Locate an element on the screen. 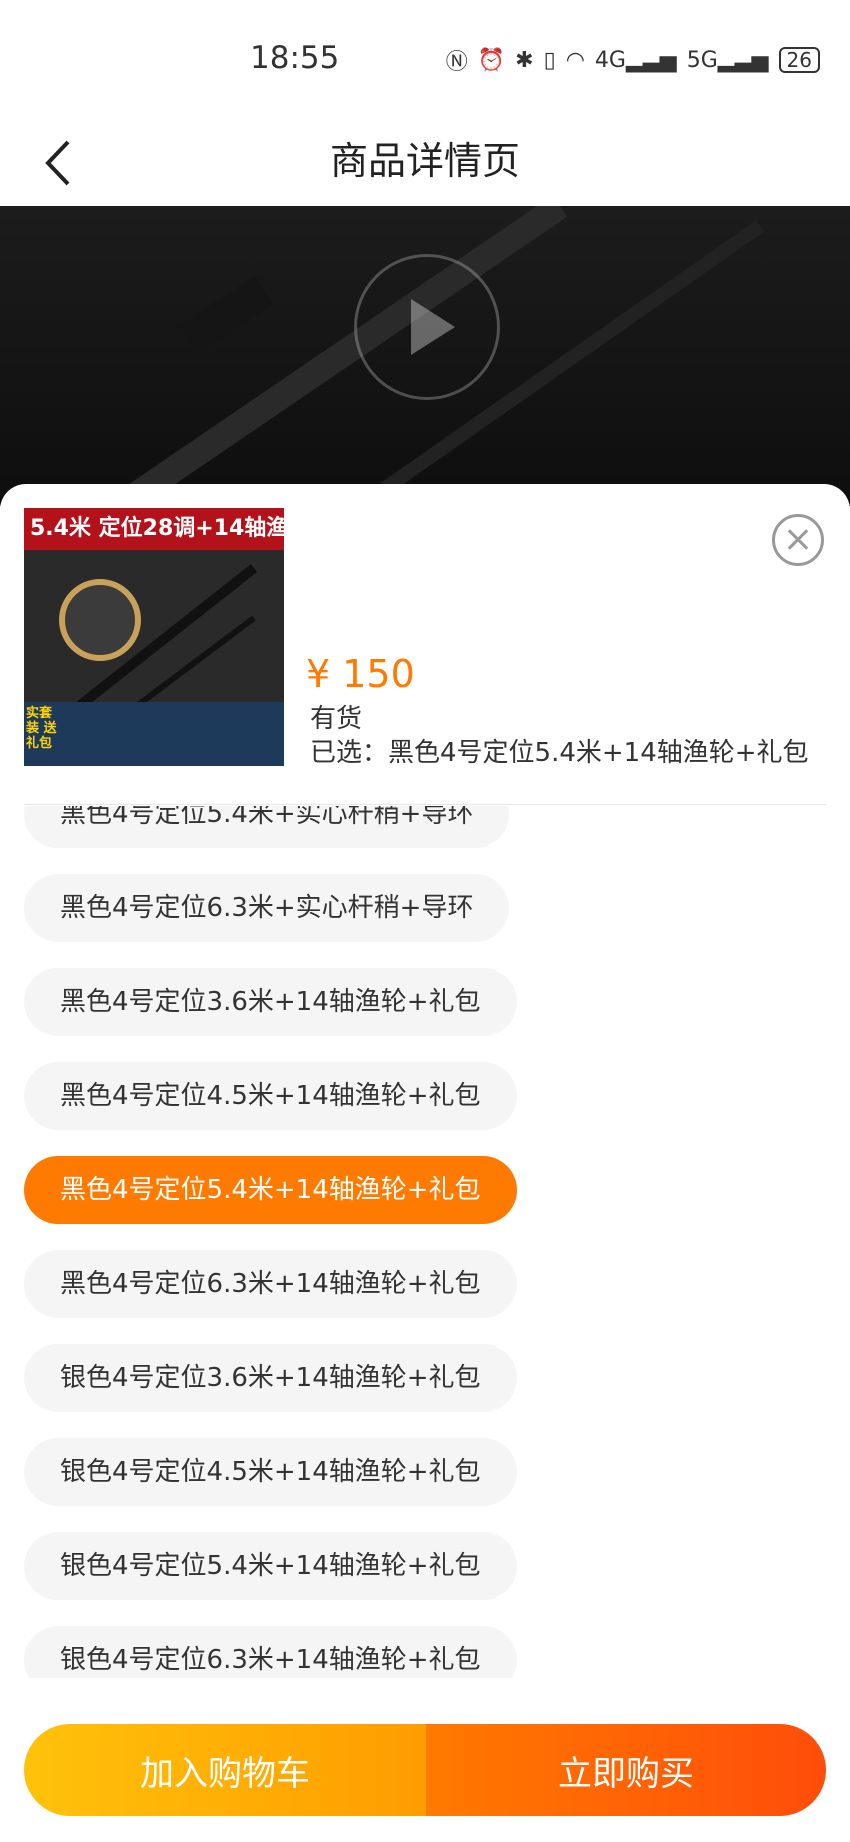 The image size is (850, 1842). wifi-icon: ◠ is located at coordinates (575, 60).